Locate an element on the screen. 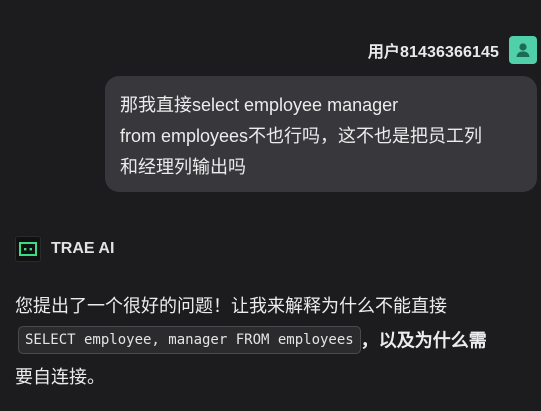 The image size is (541, 411). assistant-message-line: 要自连接。 is located at coordinates (60, 377).